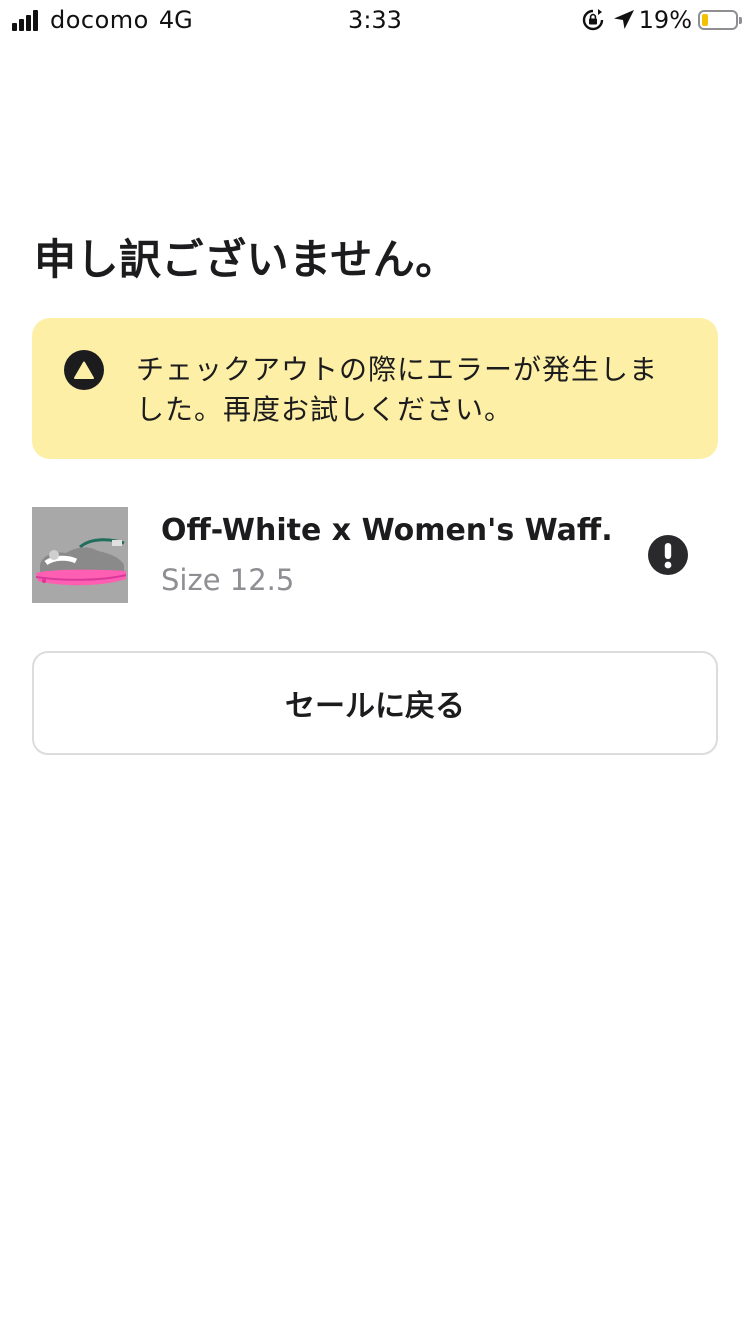  I want to click on orientation-lock-icon, so click(593, 20).